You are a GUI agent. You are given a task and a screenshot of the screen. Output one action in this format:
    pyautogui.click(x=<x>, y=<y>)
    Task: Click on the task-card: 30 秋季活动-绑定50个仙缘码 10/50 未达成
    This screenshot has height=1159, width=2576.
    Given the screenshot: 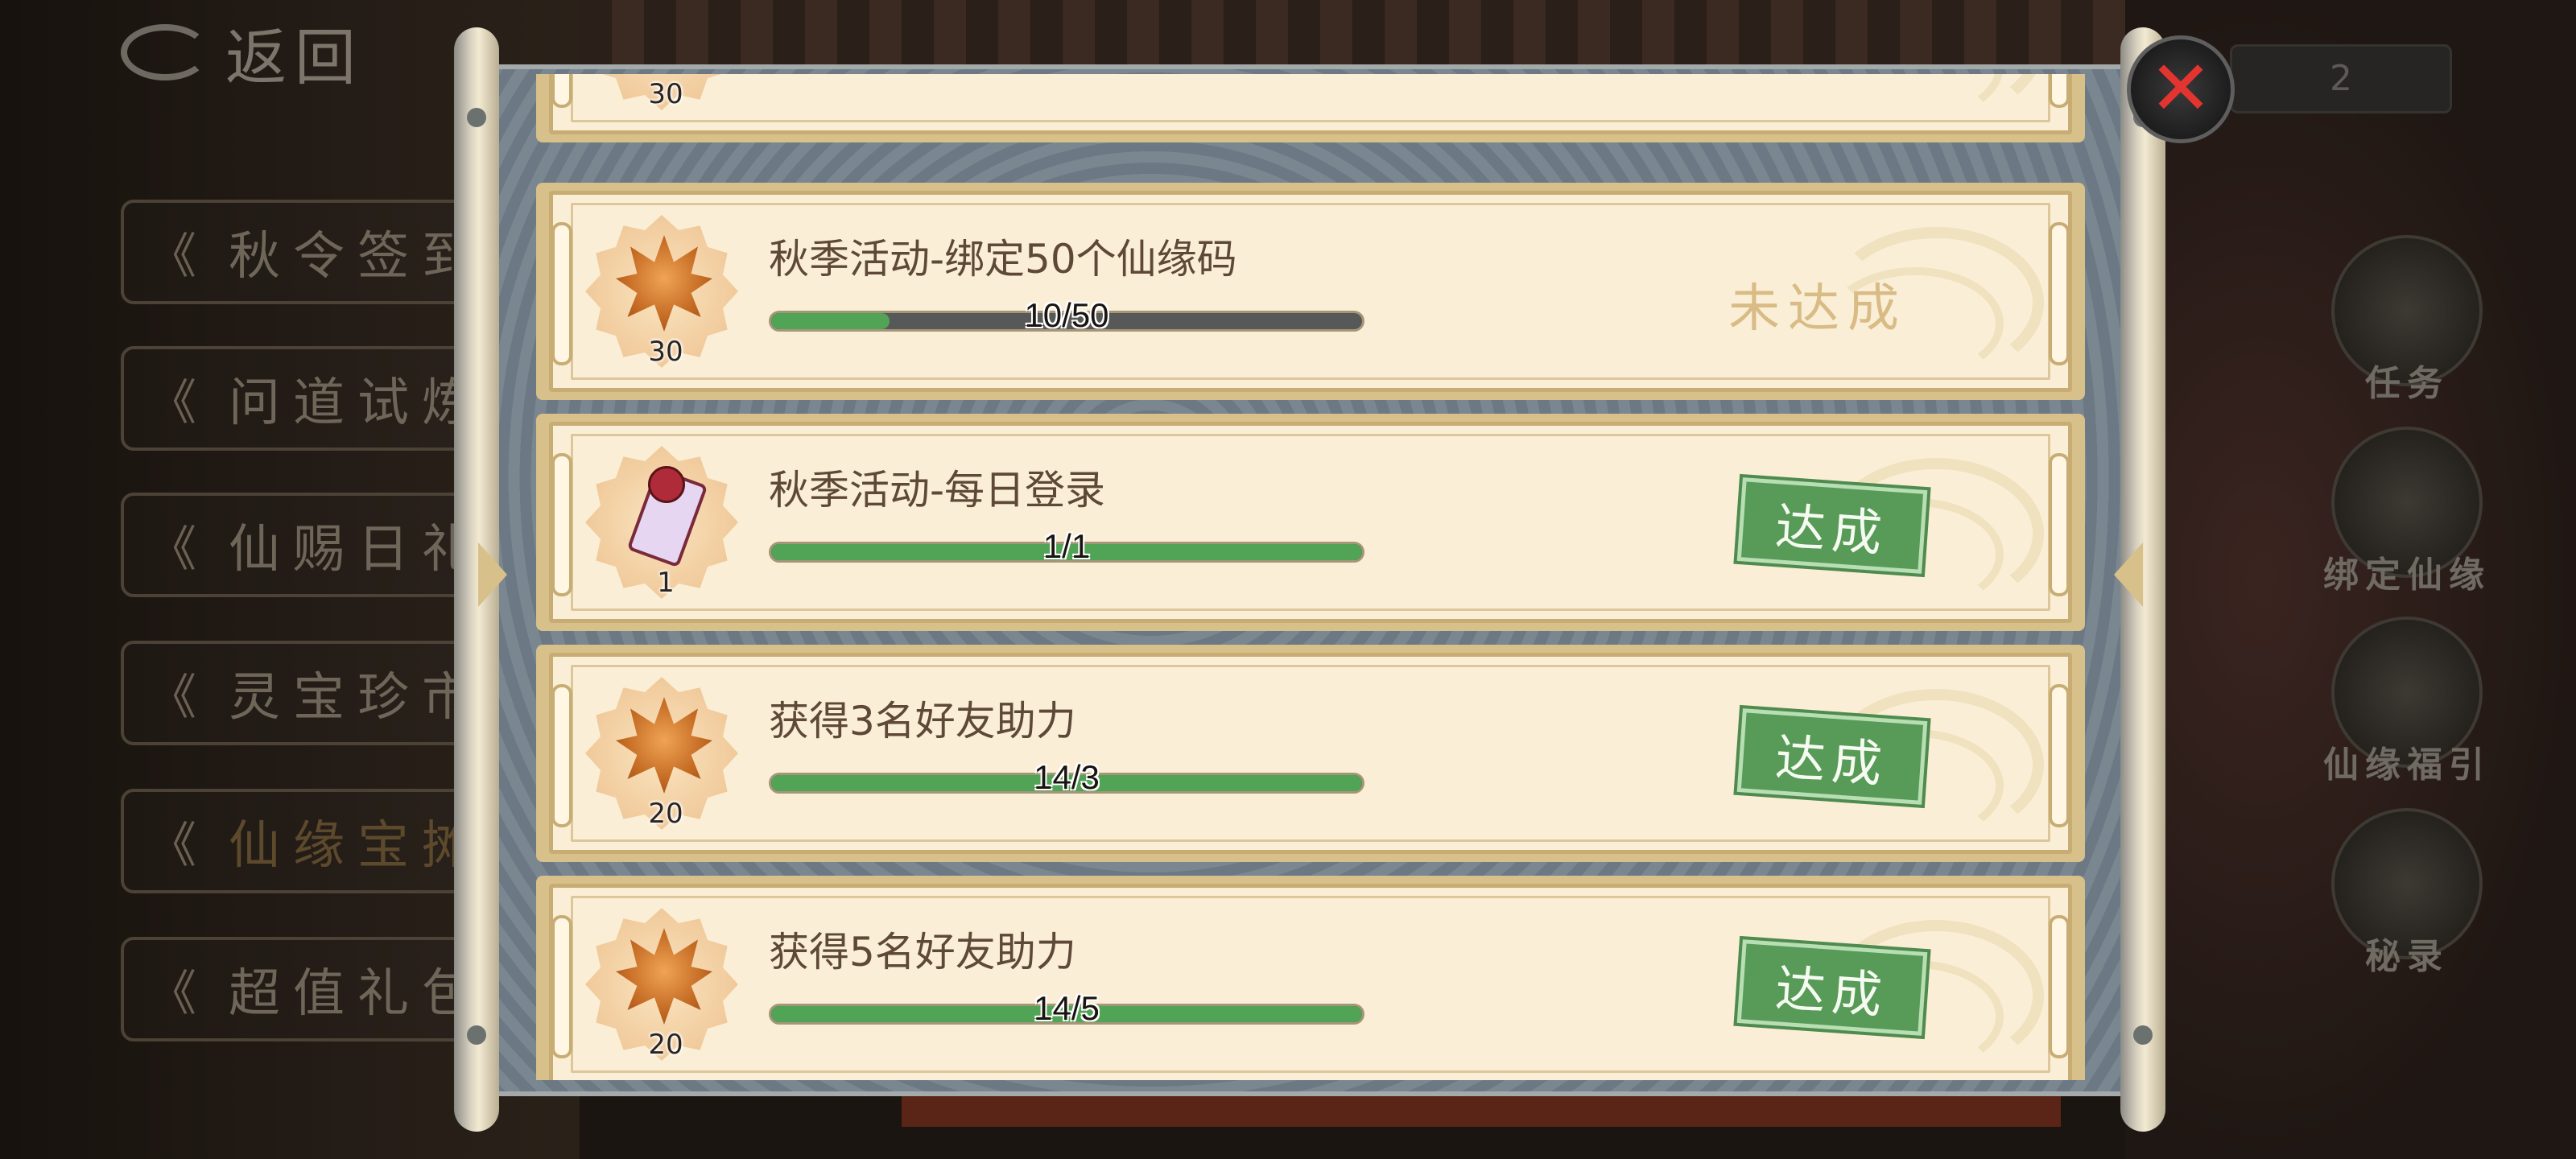 What is the action you would take?
    pyautogui.click(x=1310, y=291)
    